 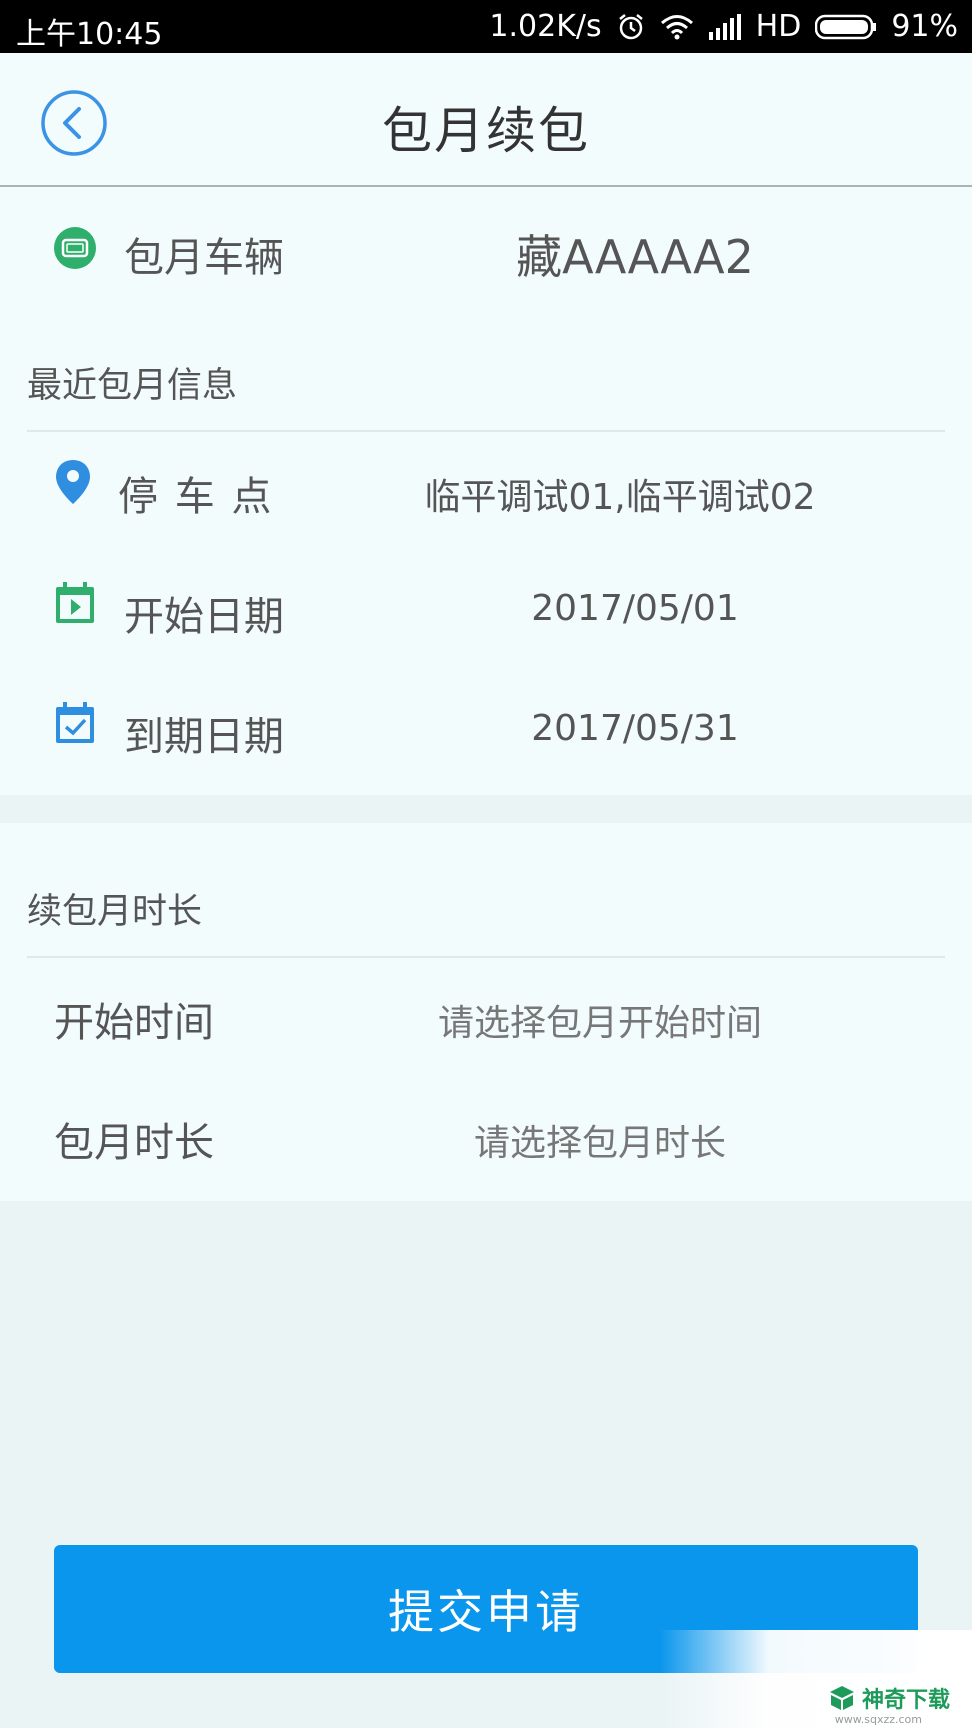 I want to click on network-type: HD, so click(x=778, y=26).